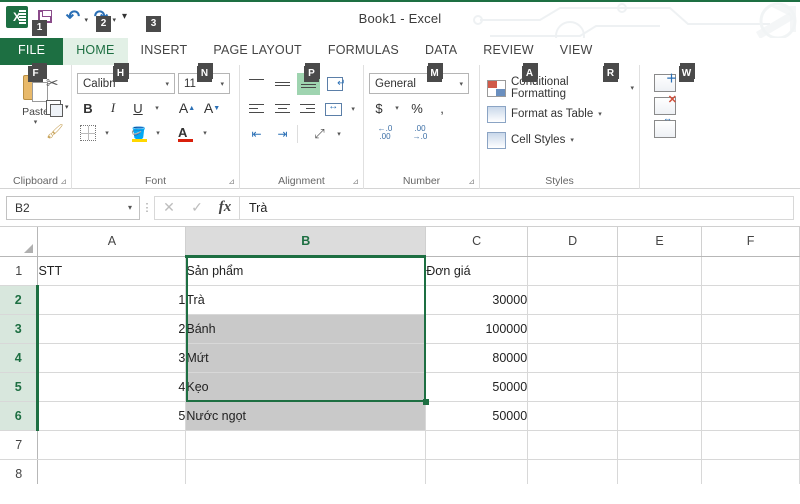 This screenshot has height=504, width=800. Describe the element at coordinates (19, 242) in the screenshot. I see `select-all-corner` at that location.